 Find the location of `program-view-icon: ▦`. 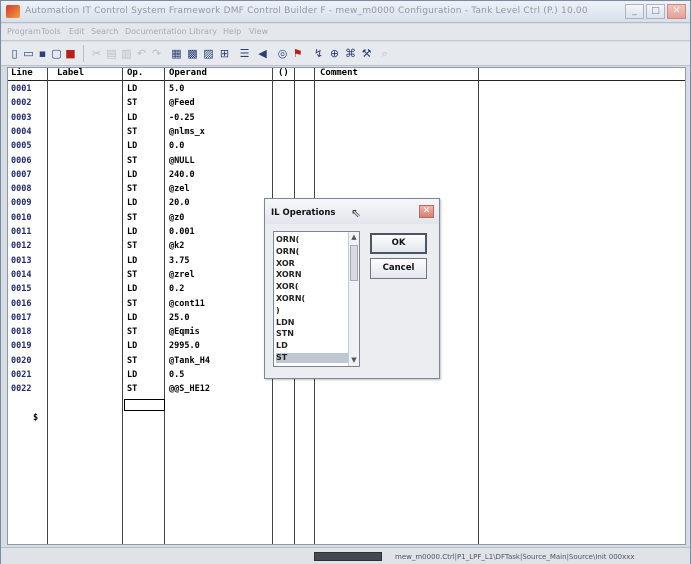

program-view-icon: ▦ is located at coordinates (176, 53).